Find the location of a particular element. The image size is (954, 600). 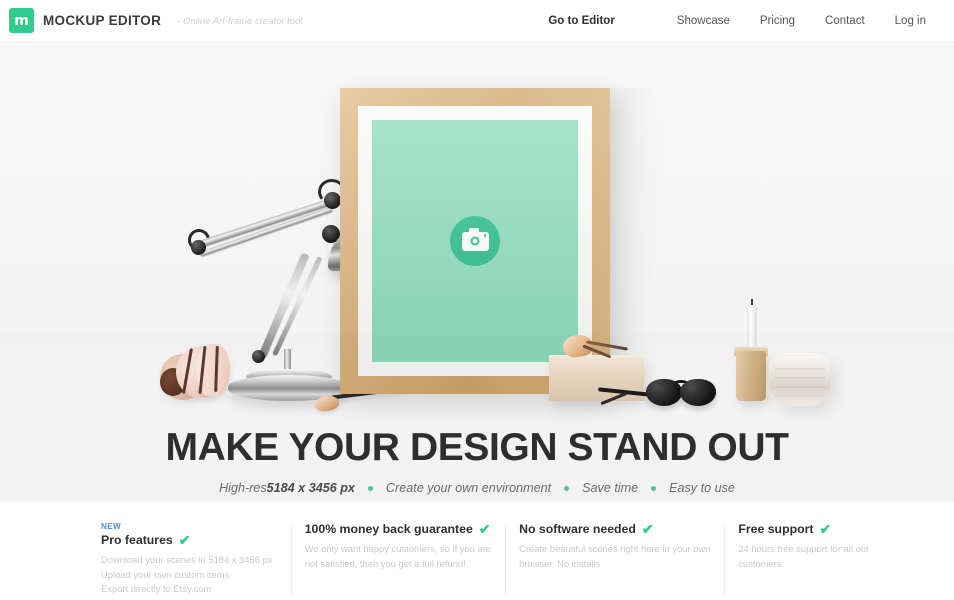

hero-subtitle-prefix: High-res is located at coordinates (243, 488).